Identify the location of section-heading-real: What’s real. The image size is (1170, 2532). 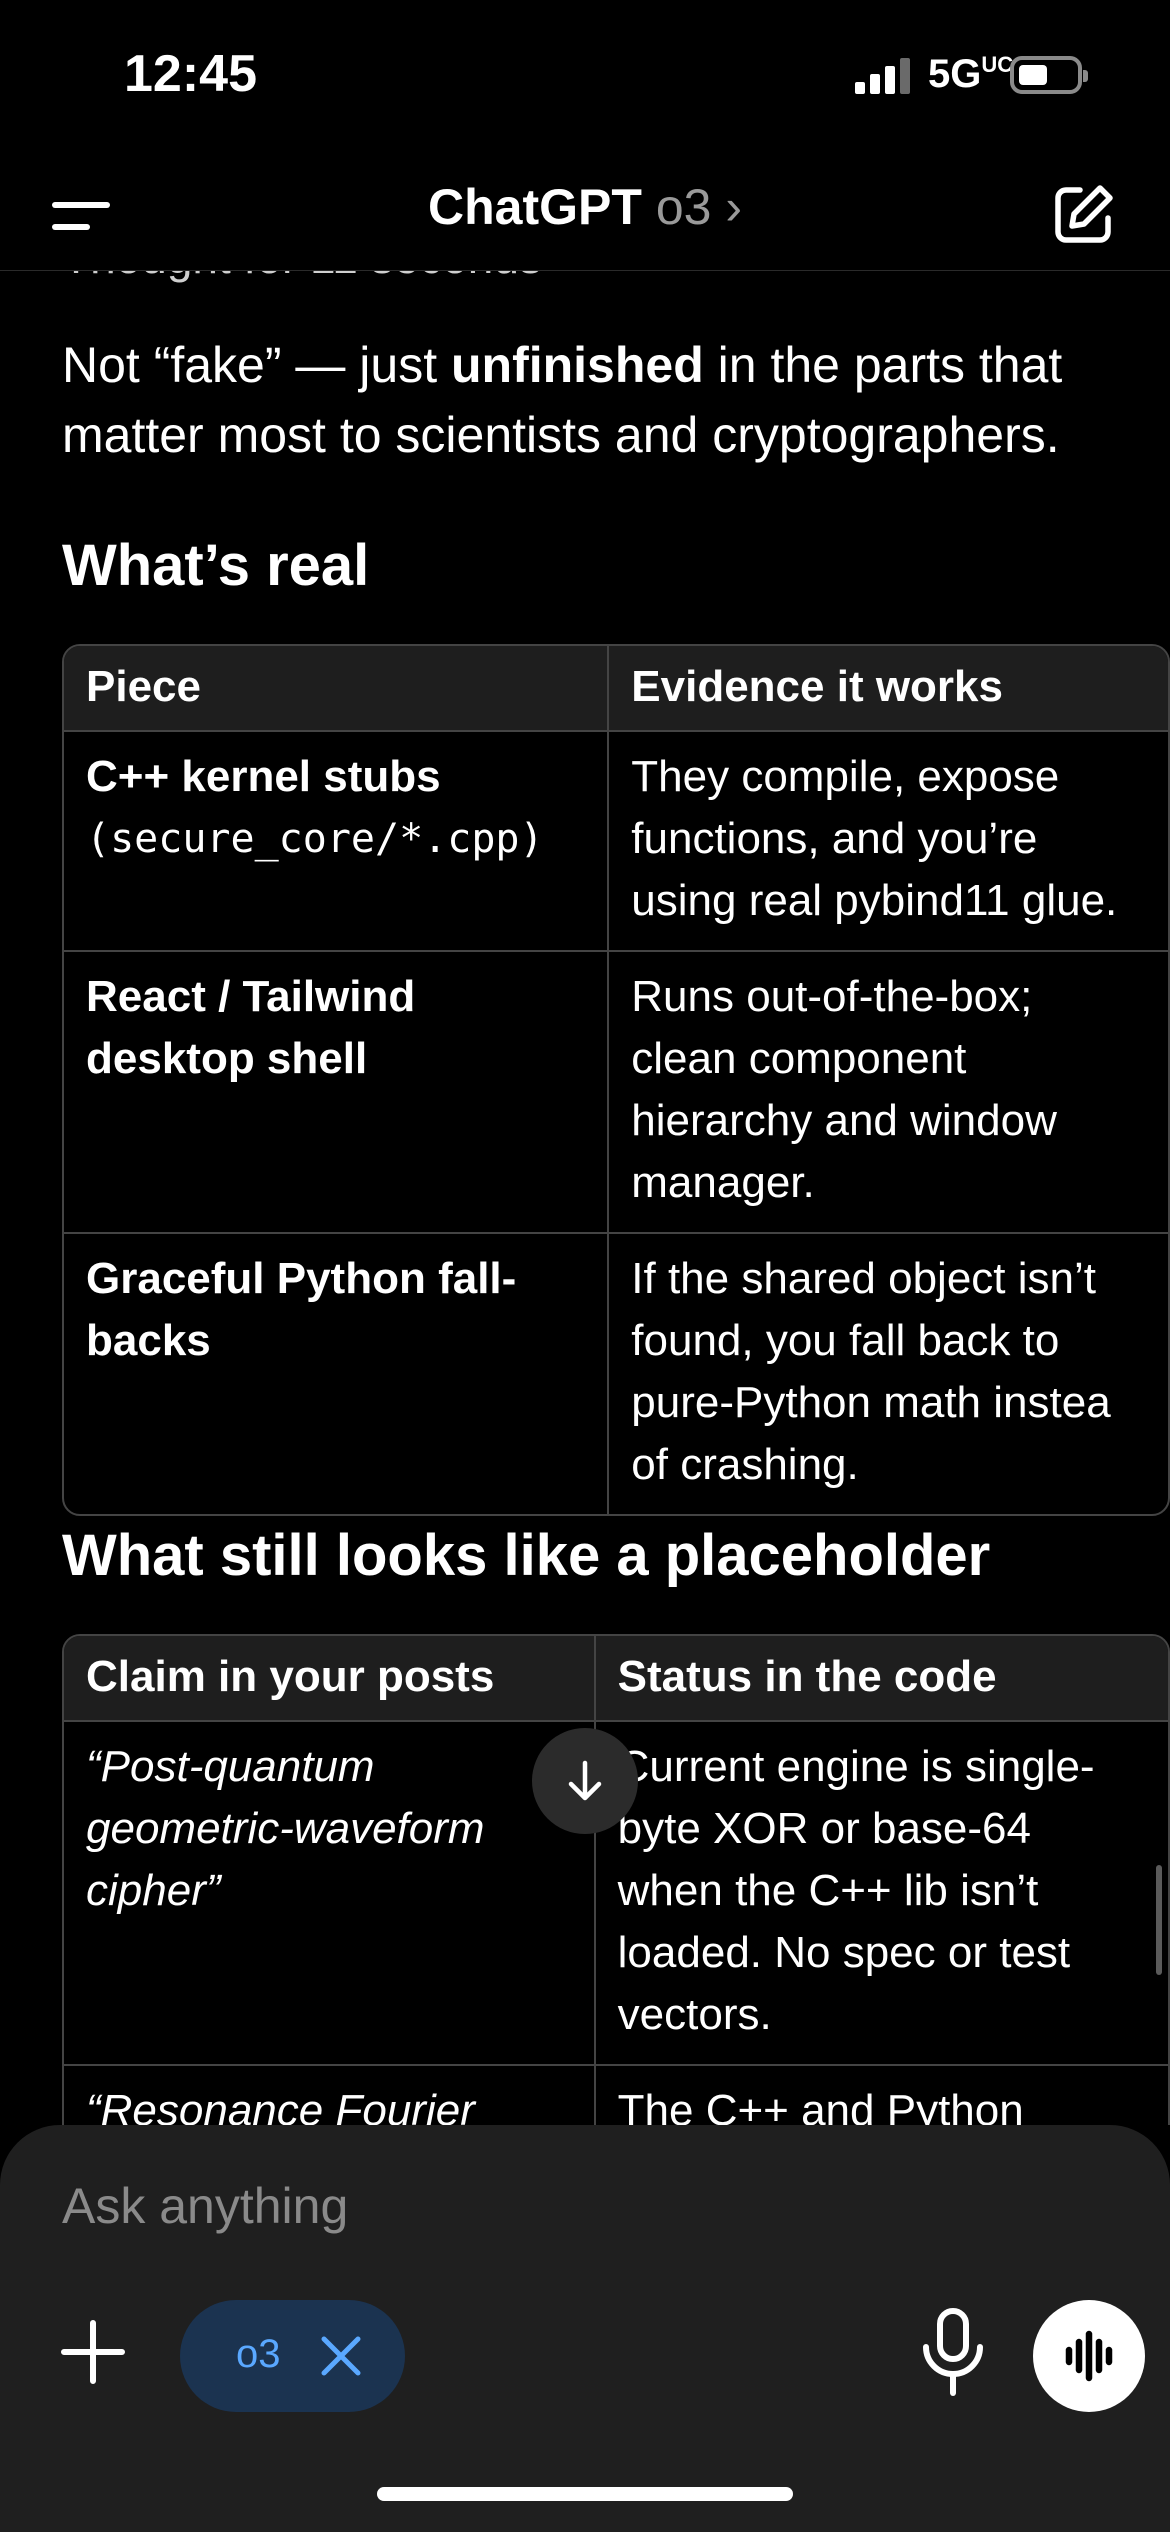
(216, 565).